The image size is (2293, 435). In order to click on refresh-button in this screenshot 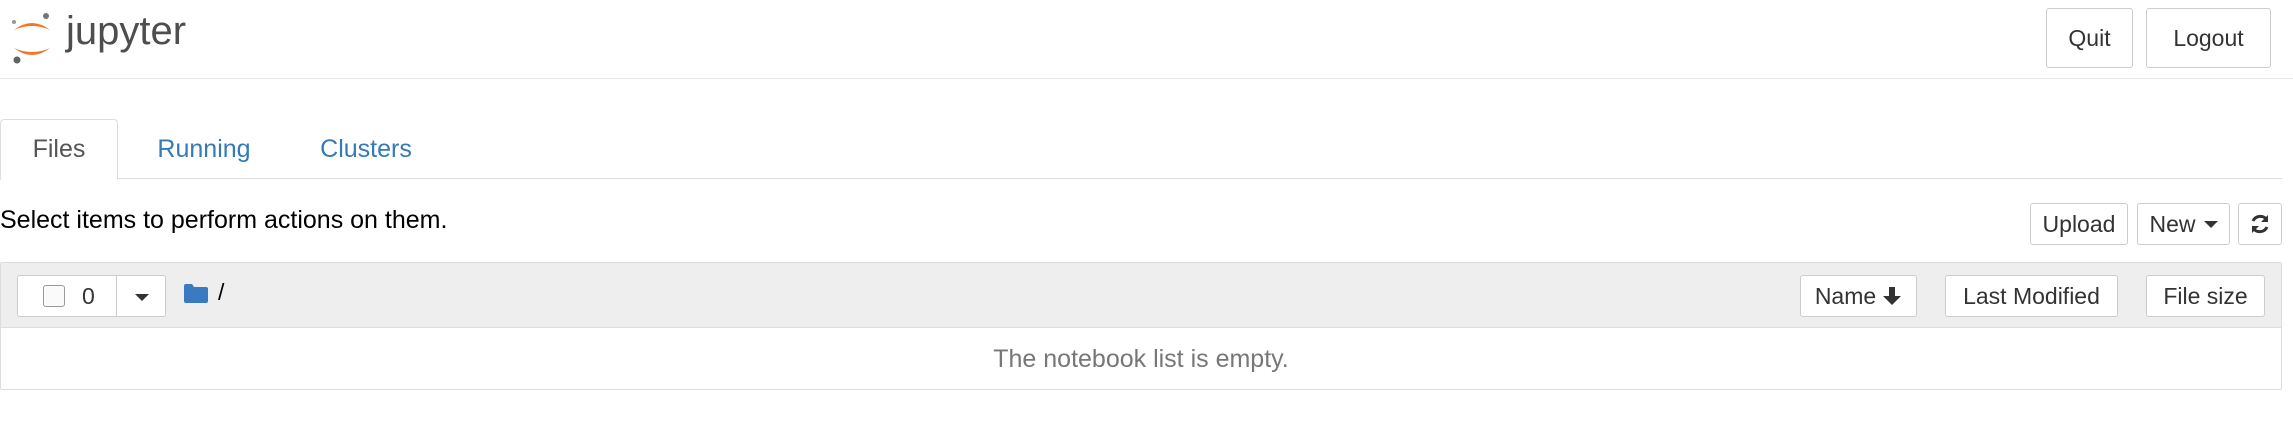, I will do `click(2260, 224)`.